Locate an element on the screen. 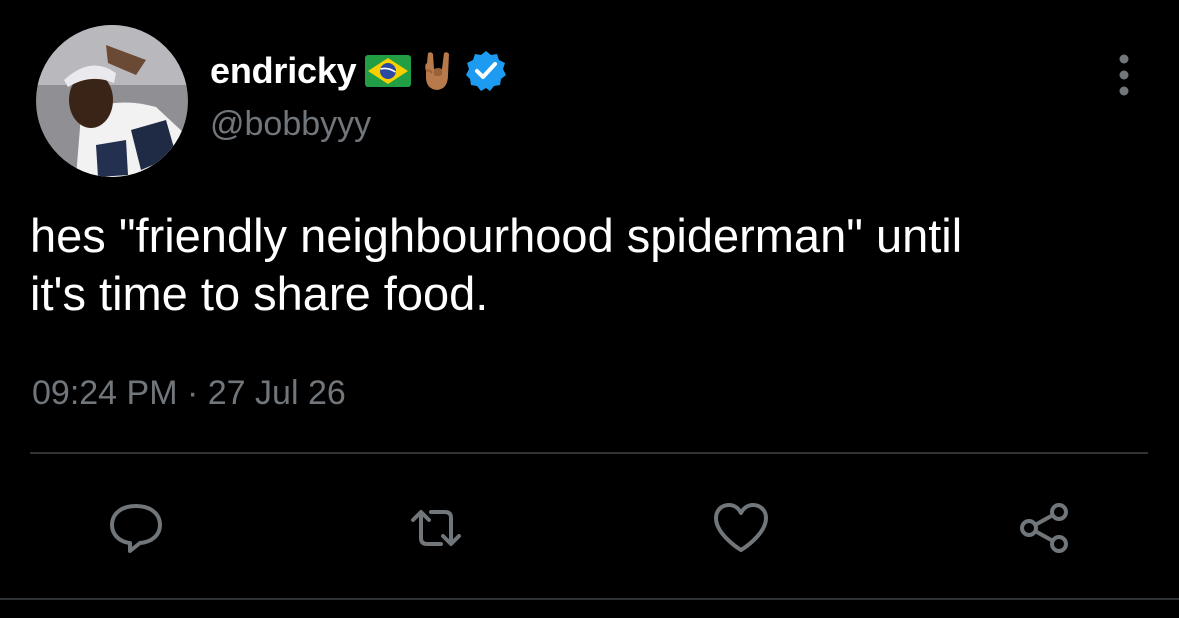 Image resolution: width=1179 pixels, height=618 pixels. like-icon is located at coordinates (741, 530).